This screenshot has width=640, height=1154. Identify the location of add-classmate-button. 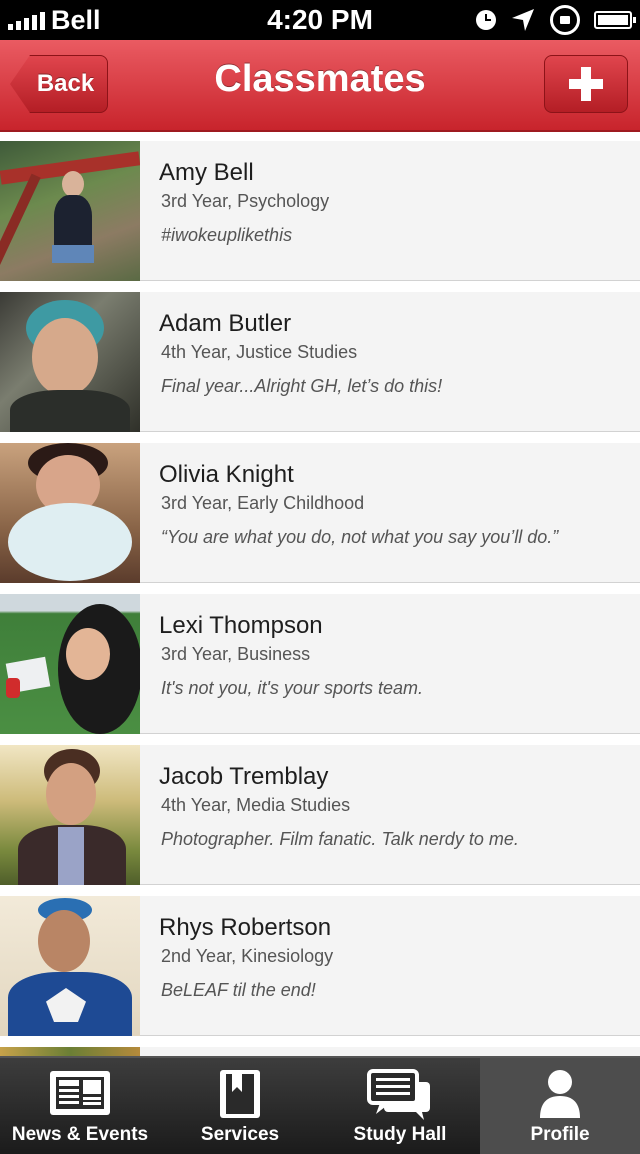
(586, 84).